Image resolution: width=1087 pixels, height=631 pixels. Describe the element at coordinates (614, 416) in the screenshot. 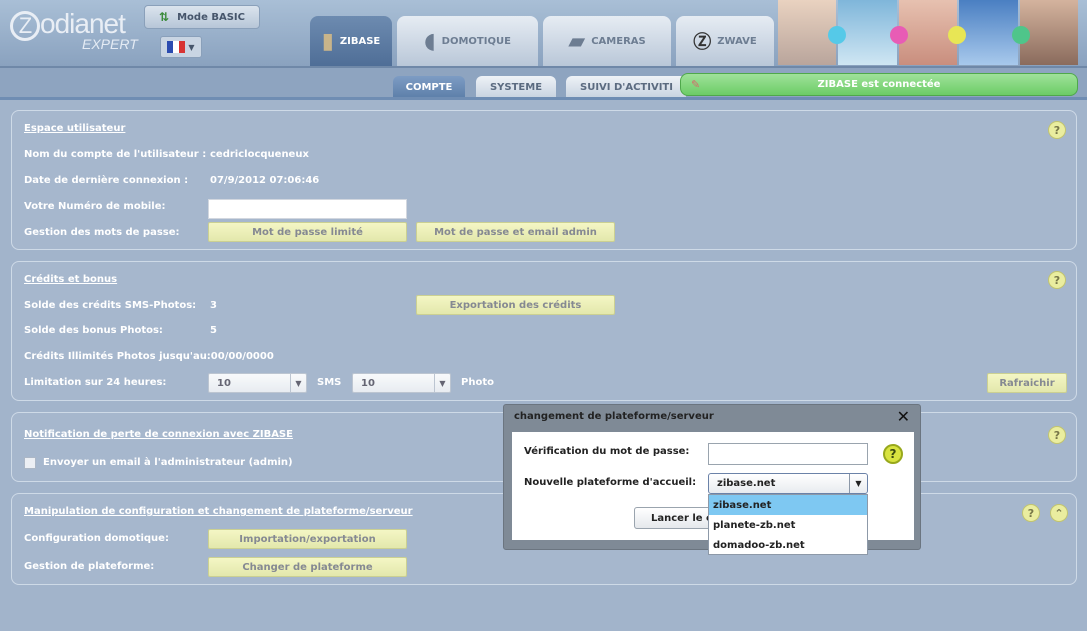

I see `dialog-title: changement de plateforme/serveur` at that location.